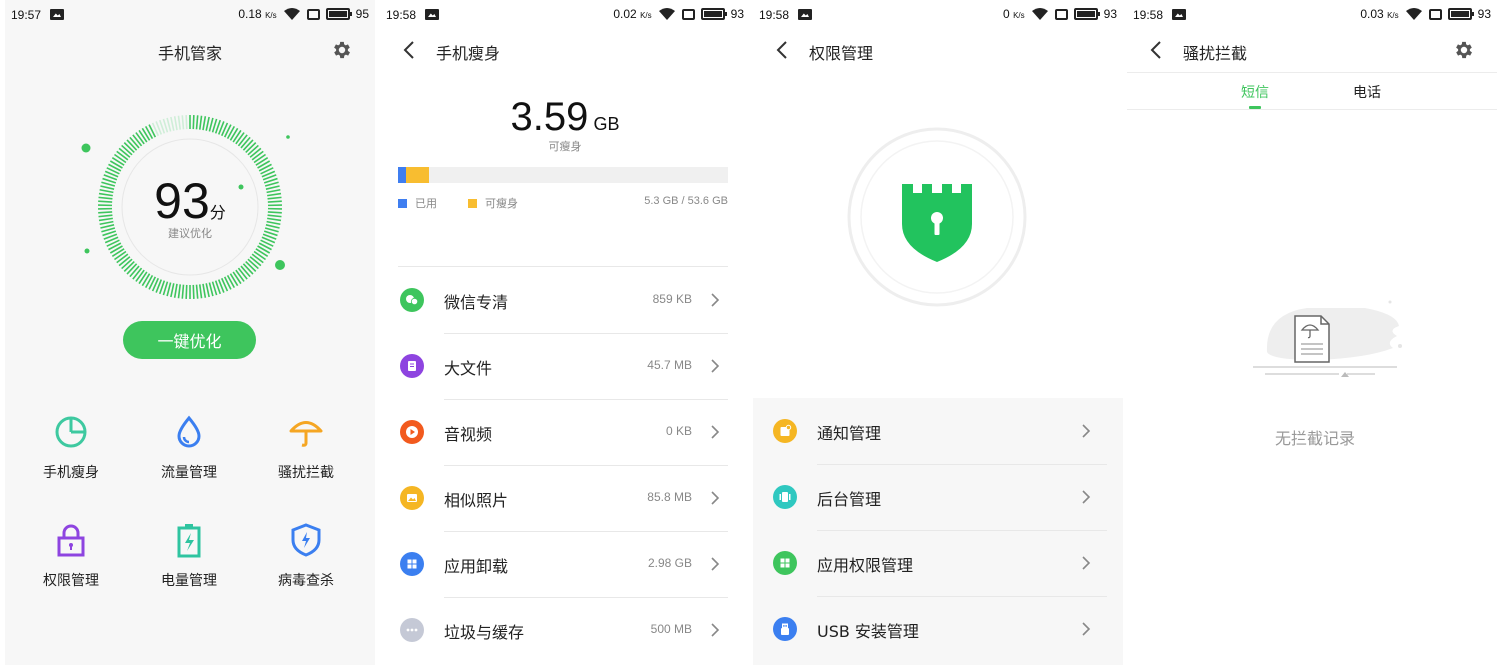 The height and width of the screenshot is (665, 1500). I want to click on storage-usage-bar, so click(563, 175).